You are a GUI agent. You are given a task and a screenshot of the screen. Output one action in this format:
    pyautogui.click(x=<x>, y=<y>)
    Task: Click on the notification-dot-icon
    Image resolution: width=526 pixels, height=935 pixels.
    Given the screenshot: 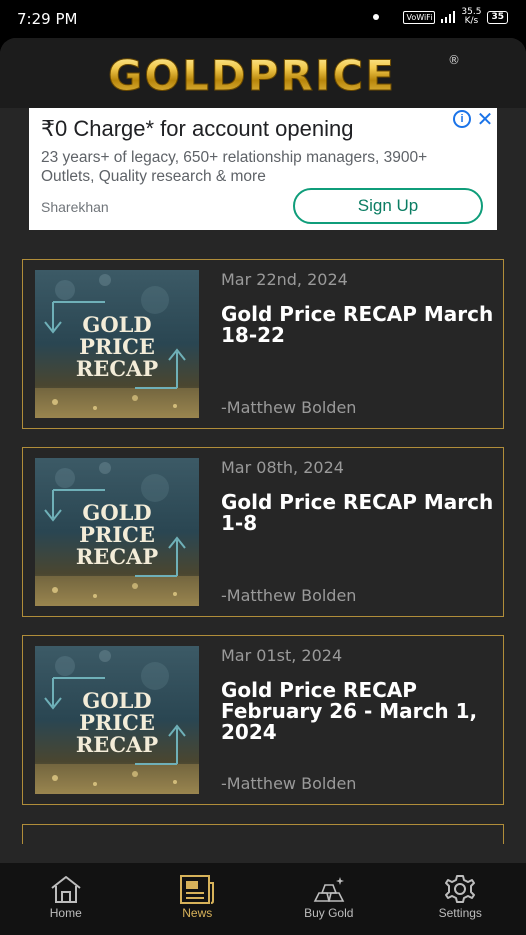 What is the action you would take?
    pyautogui.click(x=376, y=17)
    